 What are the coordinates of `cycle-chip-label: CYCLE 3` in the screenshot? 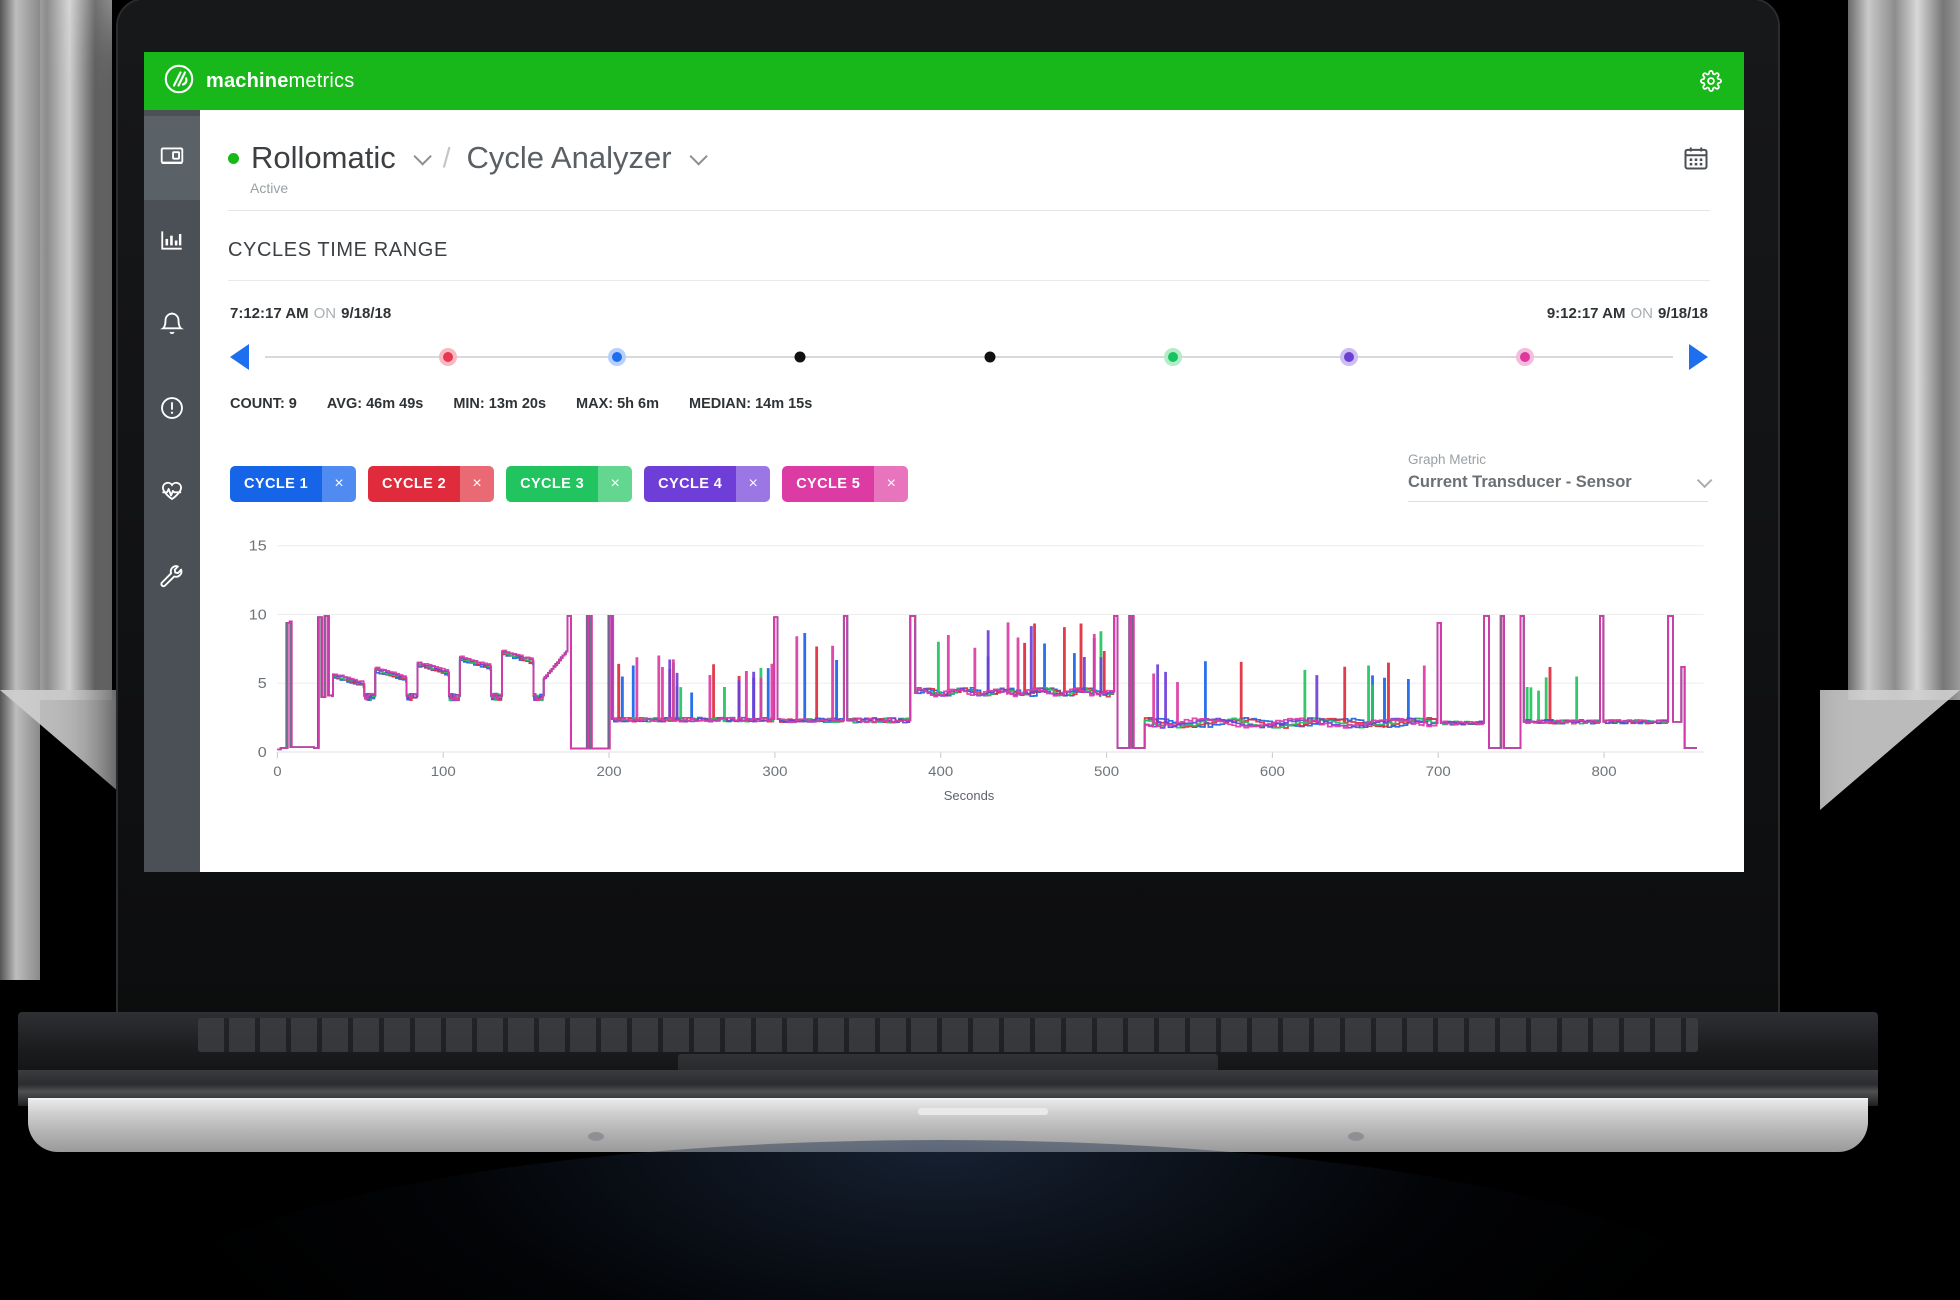 It's located at (552, 484).